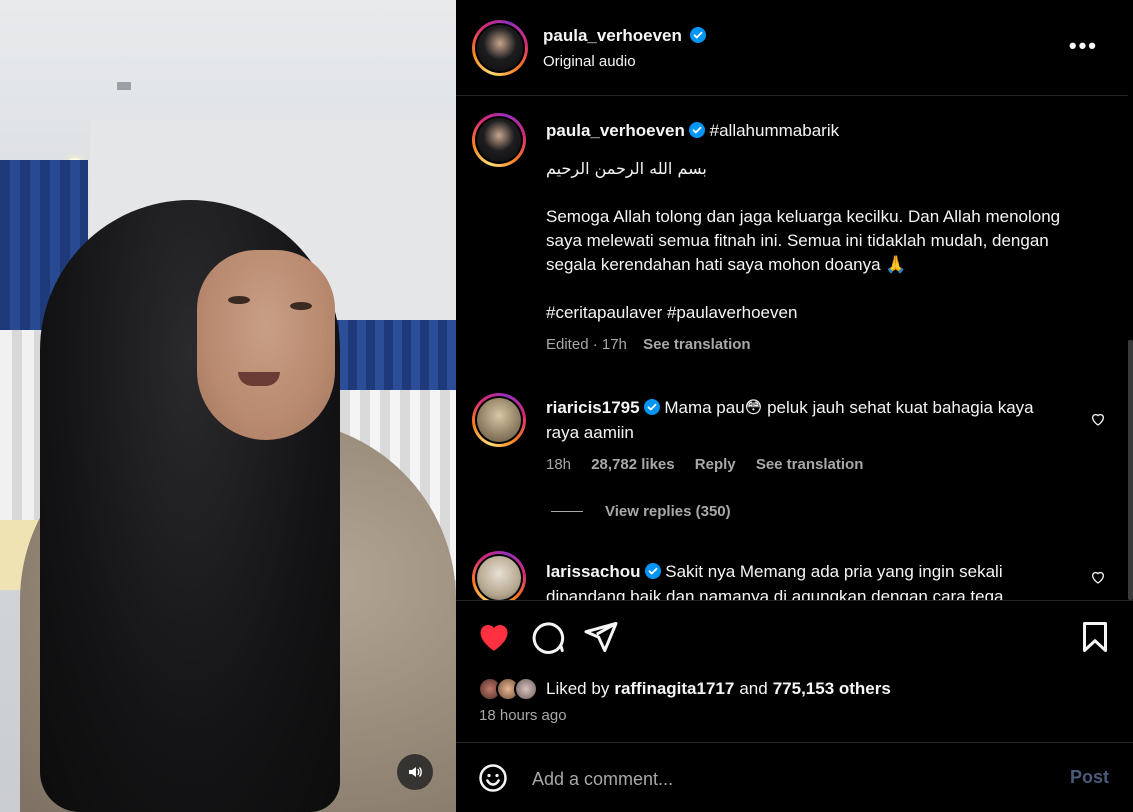  I want to click on video-person-eye-right, so click(301, 306).